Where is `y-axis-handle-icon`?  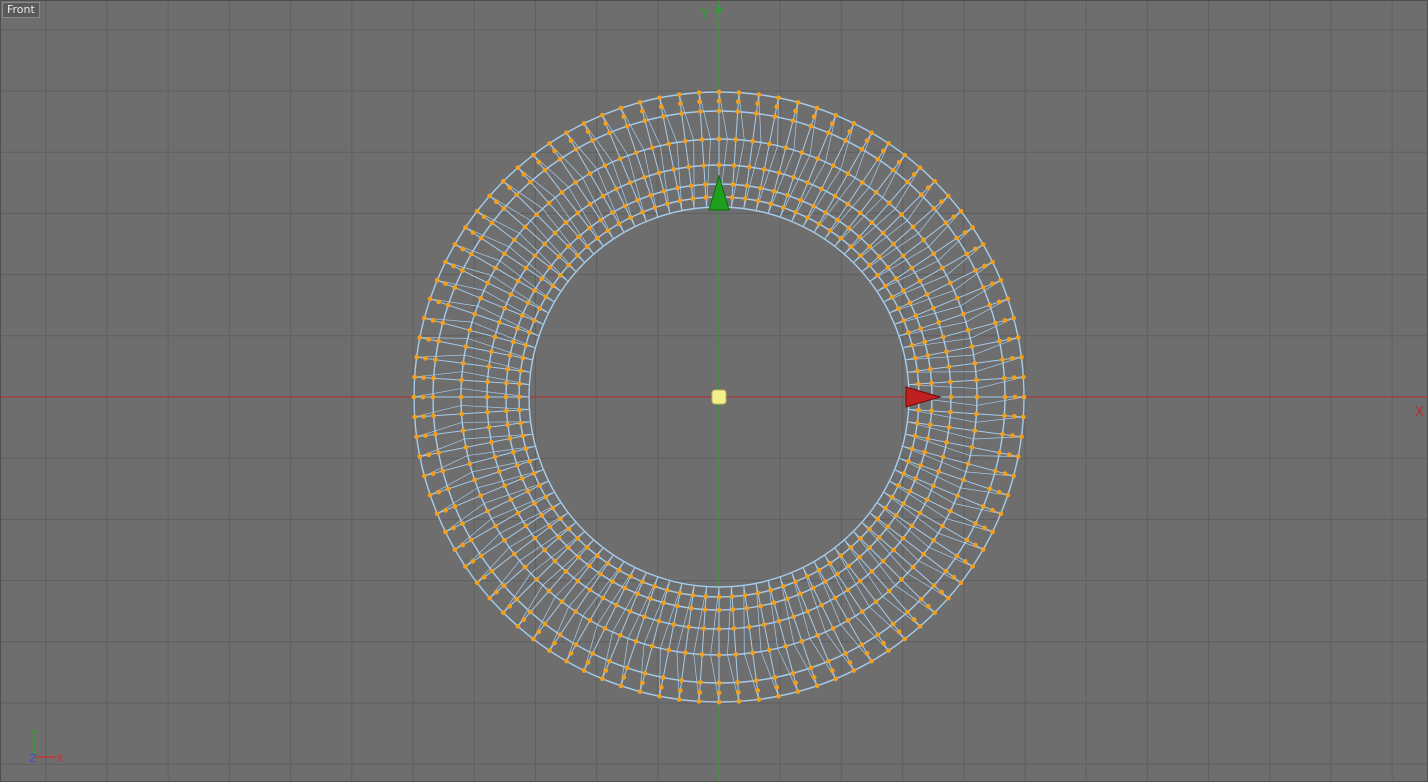
y-axis-handle-icon is located at coordinates (719, 192).